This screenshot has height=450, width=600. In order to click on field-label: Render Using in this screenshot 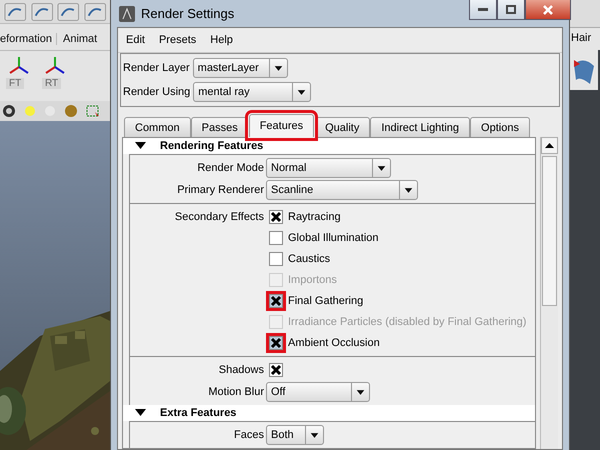, I will do `click(156, 92)`.